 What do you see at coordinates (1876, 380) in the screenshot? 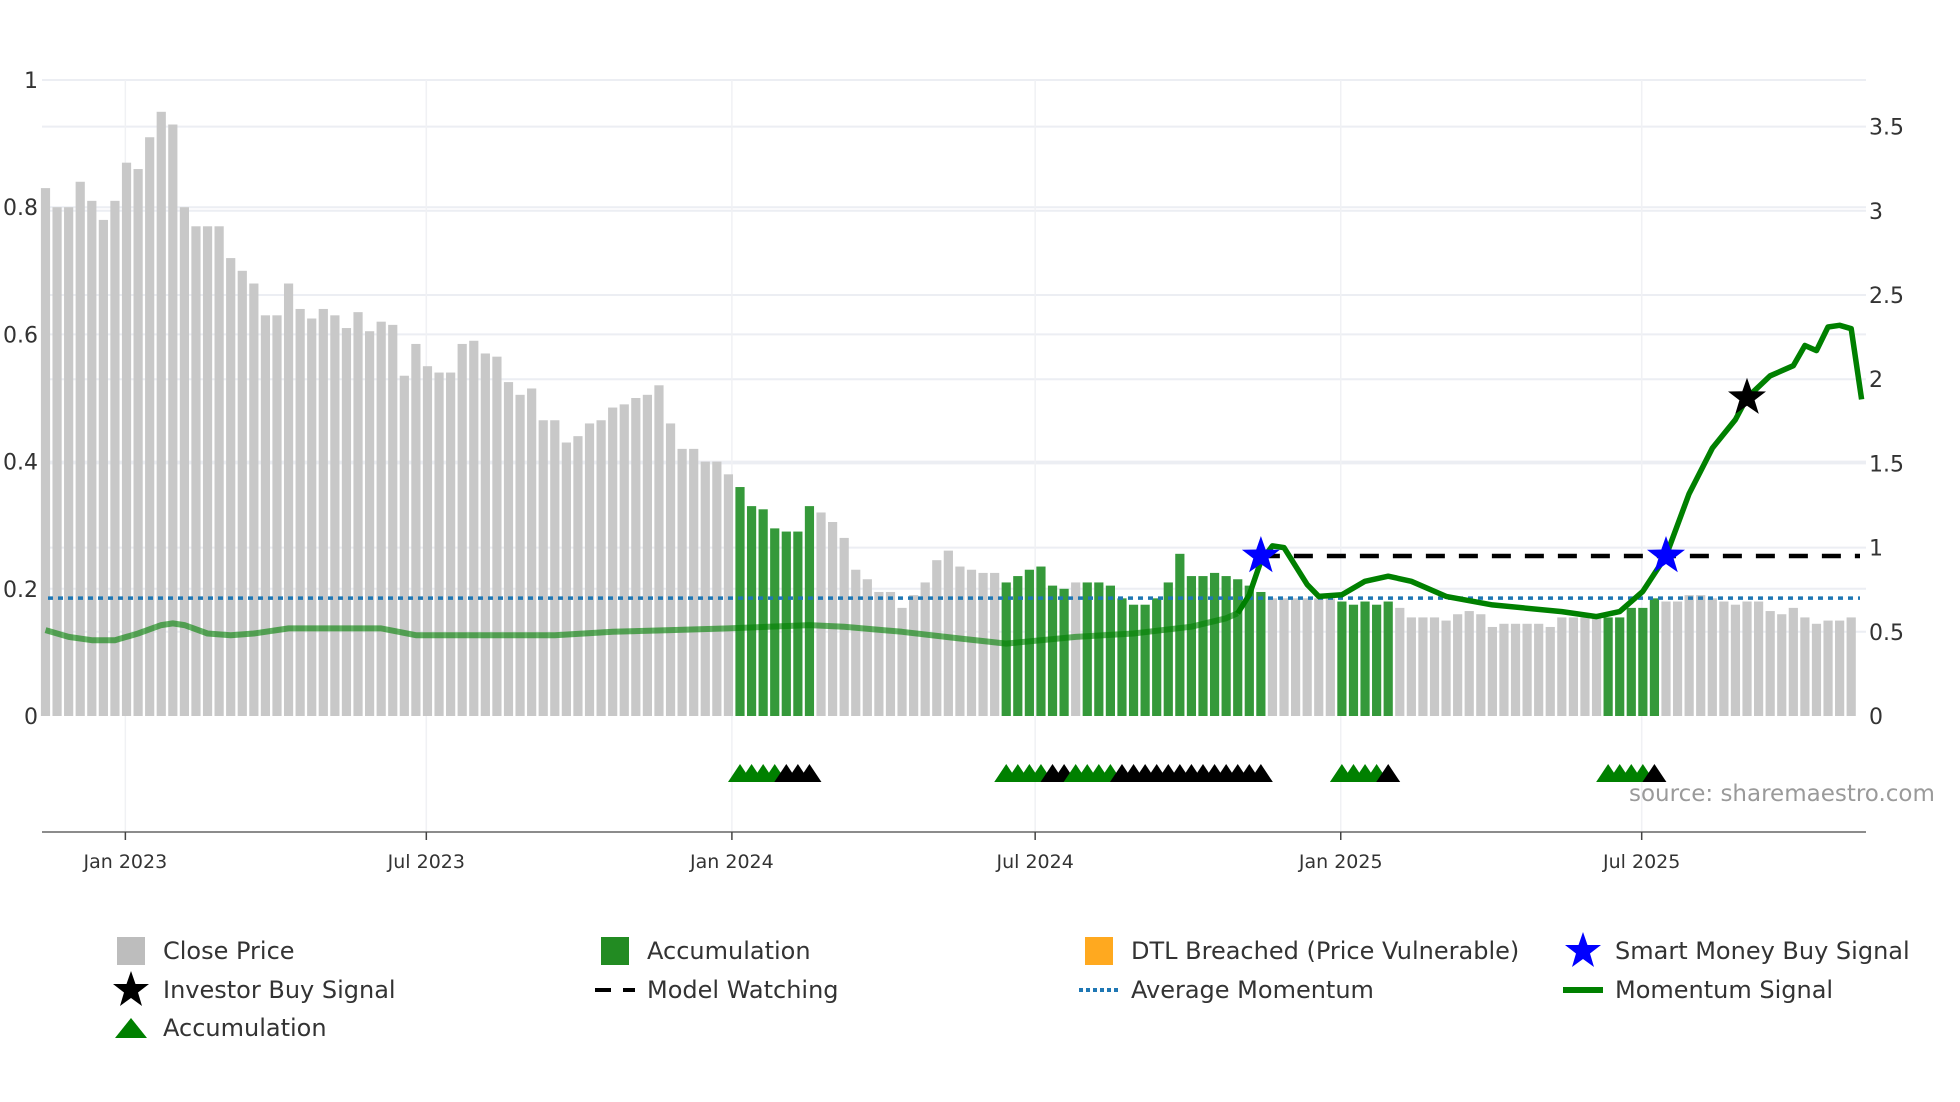
I see `right-axis-tick-label: 2` at bounding box center [1876, 380].